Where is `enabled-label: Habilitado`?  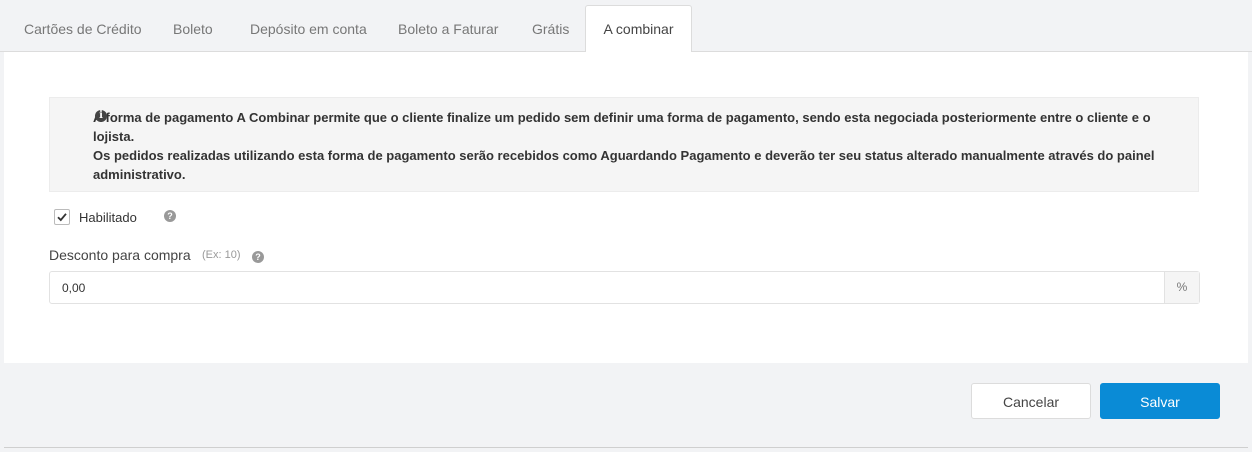
enabled-label: Habilitado is located at coordinates (108, 217).